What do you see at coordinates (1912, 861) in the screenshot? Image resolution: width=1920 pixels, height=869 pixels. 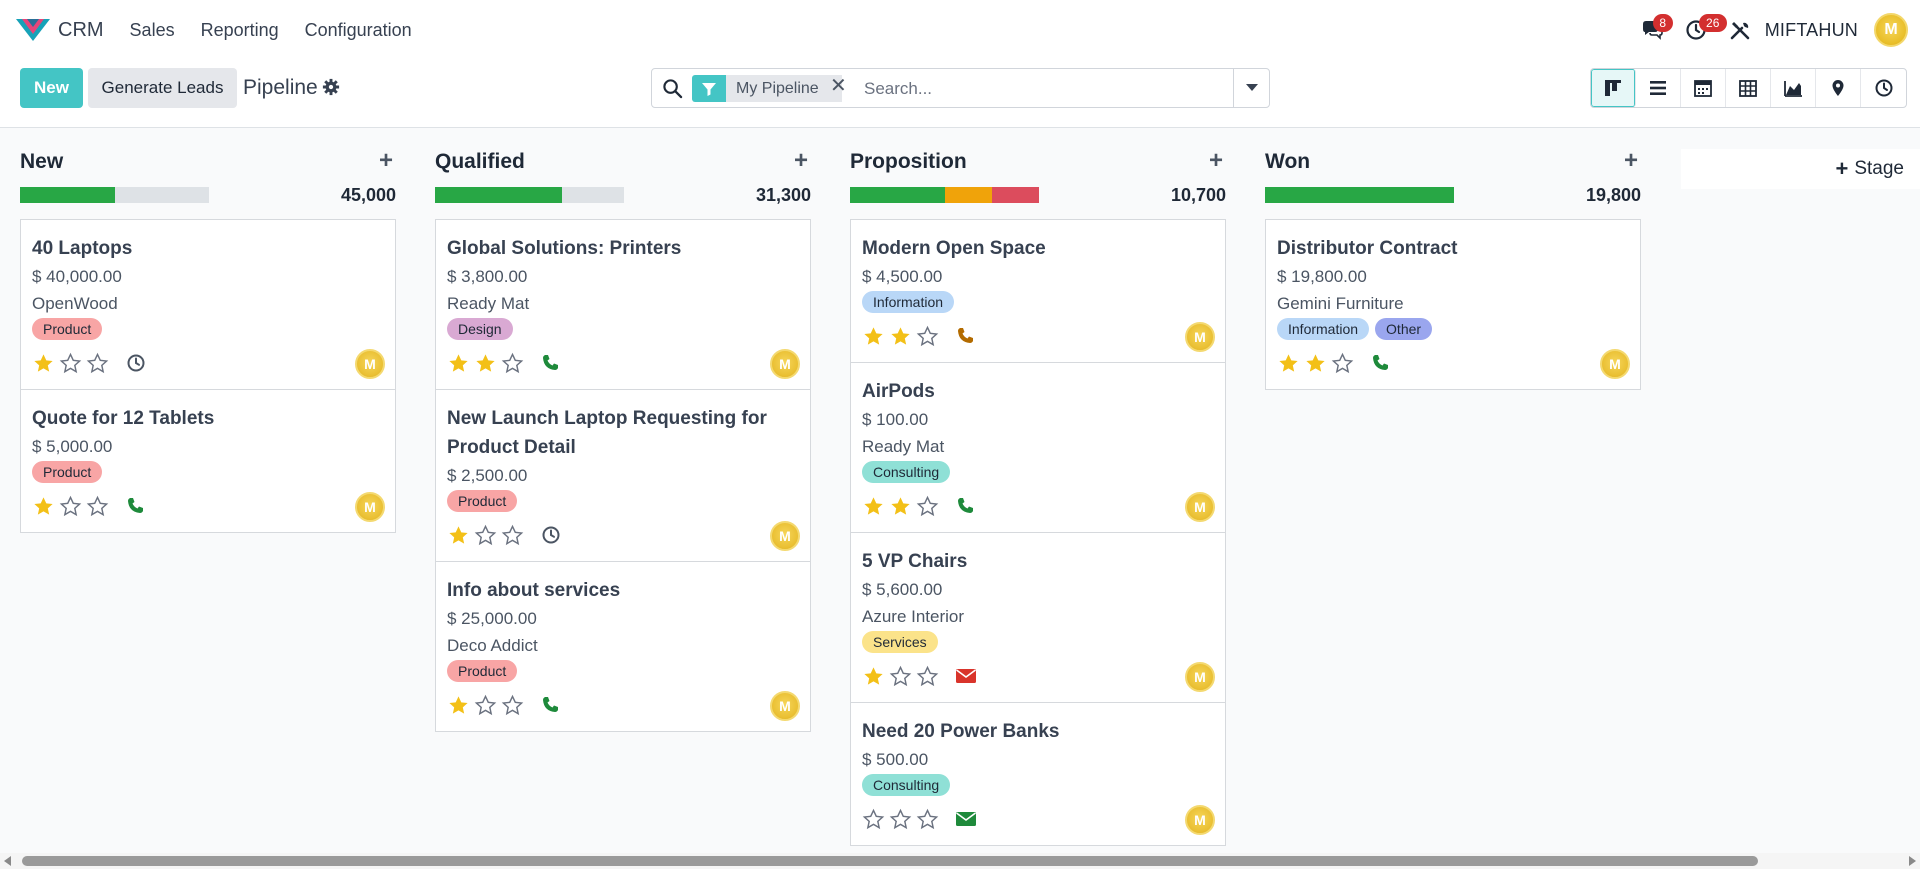 I see `scroll-right-arrow-icon` at bounding box center [1912, 861].